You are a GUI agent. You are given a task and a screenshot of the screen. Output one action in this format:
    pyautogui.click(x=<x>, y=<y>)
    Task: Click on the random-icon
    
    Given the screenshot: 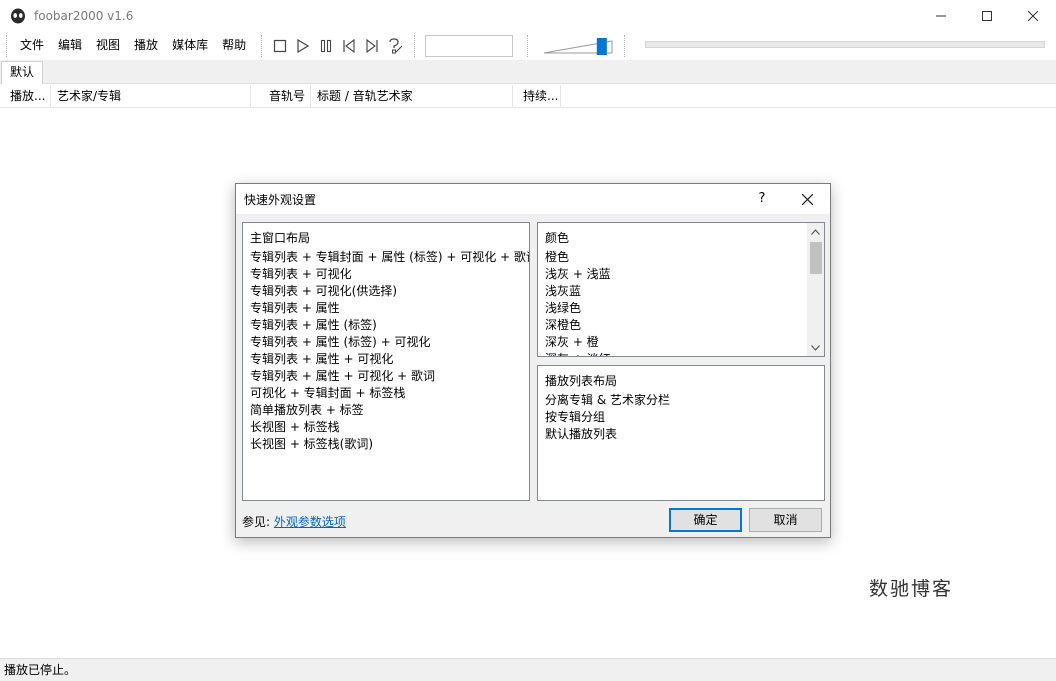 What is the action you would take?
    pyautogui.click(x=395, y=45)
    